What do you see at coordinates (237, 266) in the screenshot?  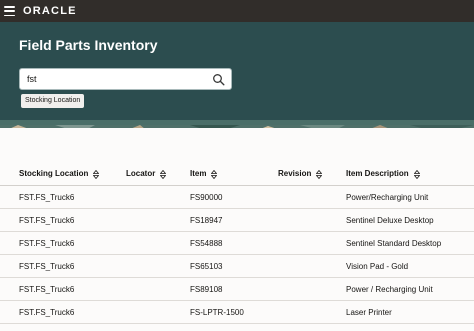 I see `table-row: FST.FS_Truck6 FS65103 Vision Pad - Gold` at bounding box center [237, 266].